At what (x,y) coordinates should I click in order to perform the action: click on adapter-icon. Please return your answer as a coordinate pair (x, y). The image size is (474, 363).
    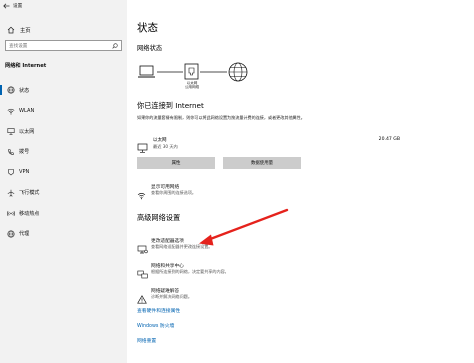
    Looking at the image, I should click on (142, 248).